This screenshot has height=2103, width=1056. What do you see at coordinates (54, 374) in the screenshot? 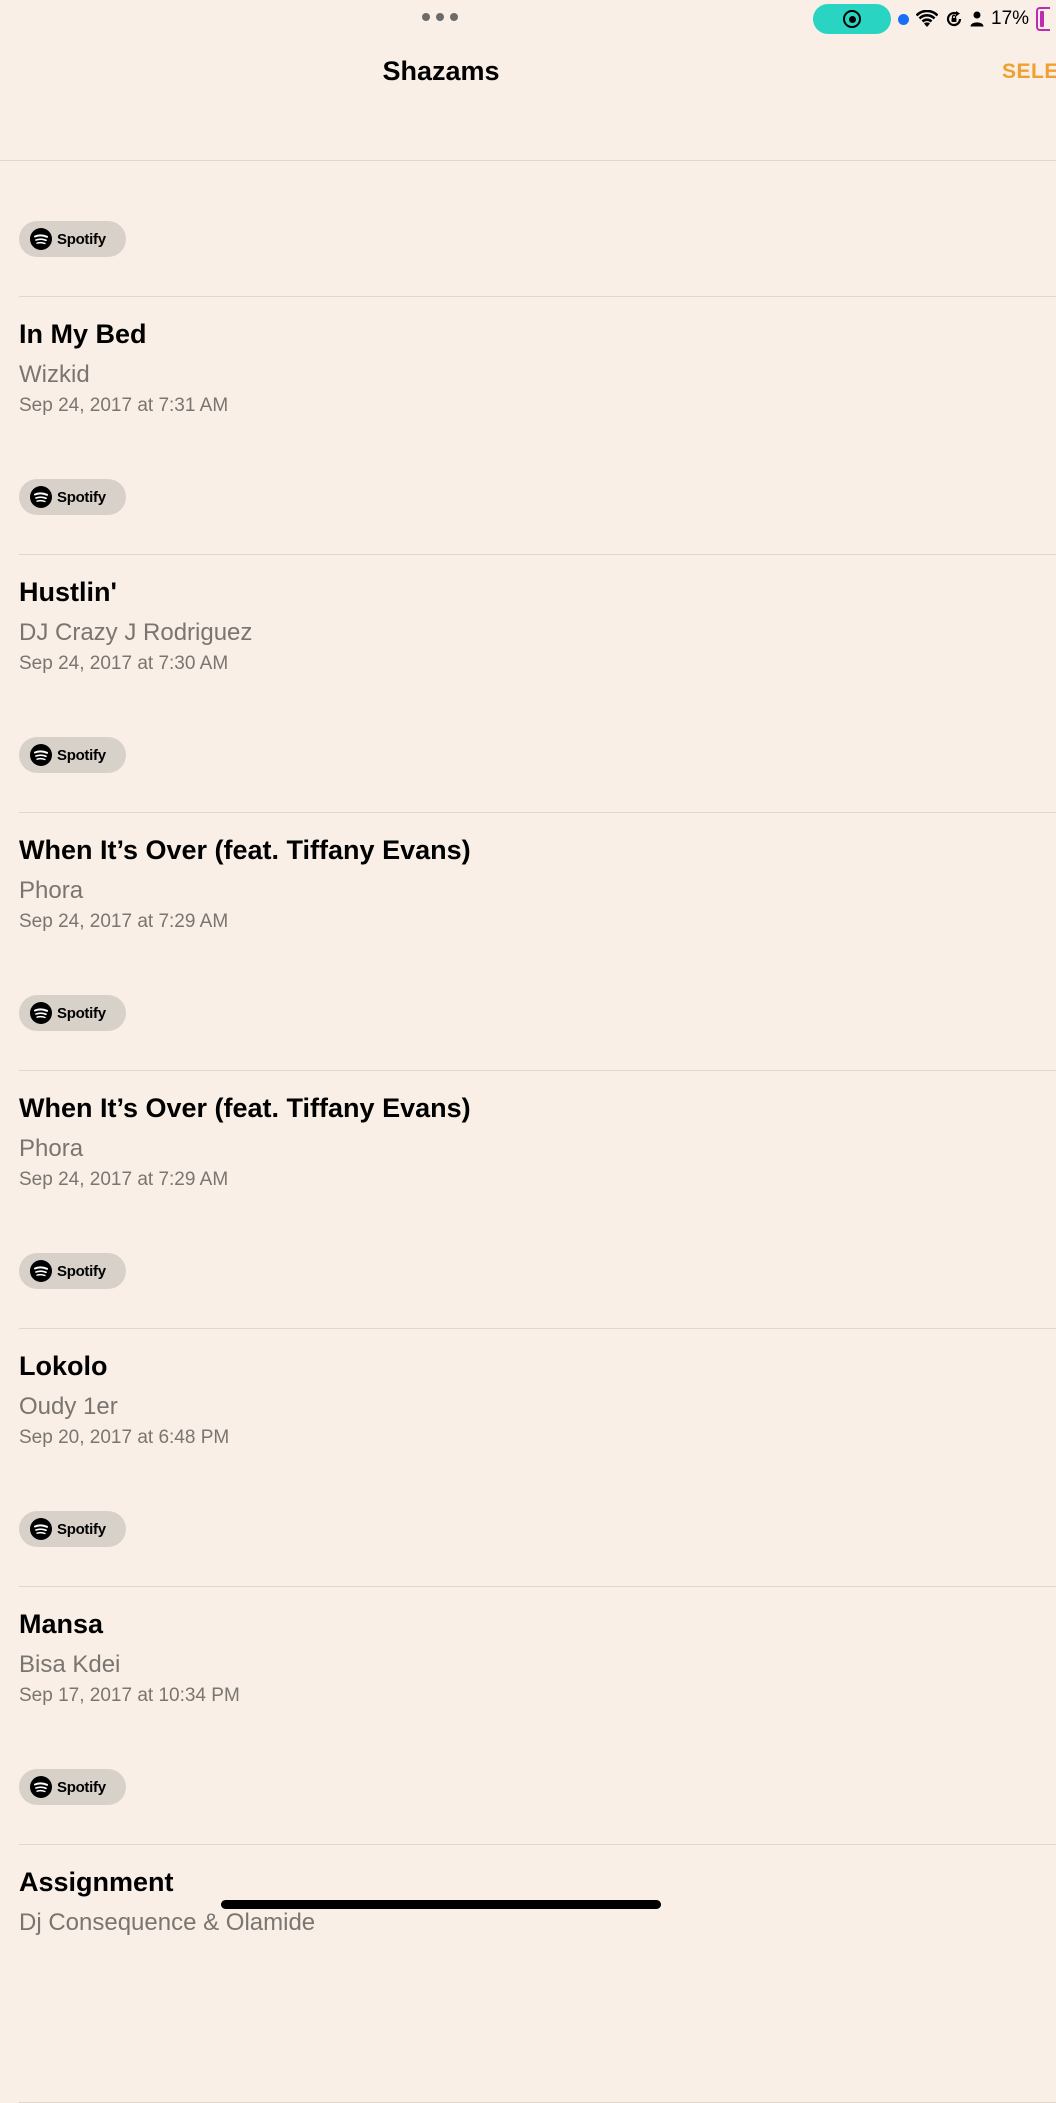
I see `song-artist: Wizkid` at bounding box center [54, 374].